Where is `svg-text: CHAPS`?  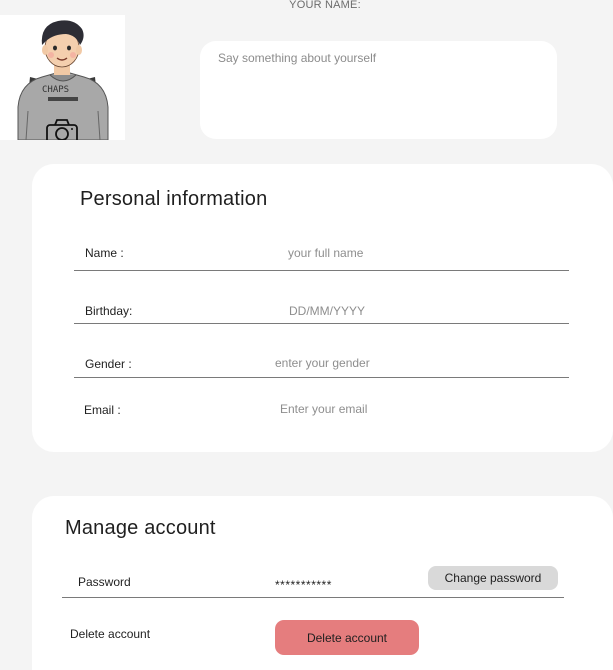
svg-text: CHAPS is located at coordinates (55, 90).